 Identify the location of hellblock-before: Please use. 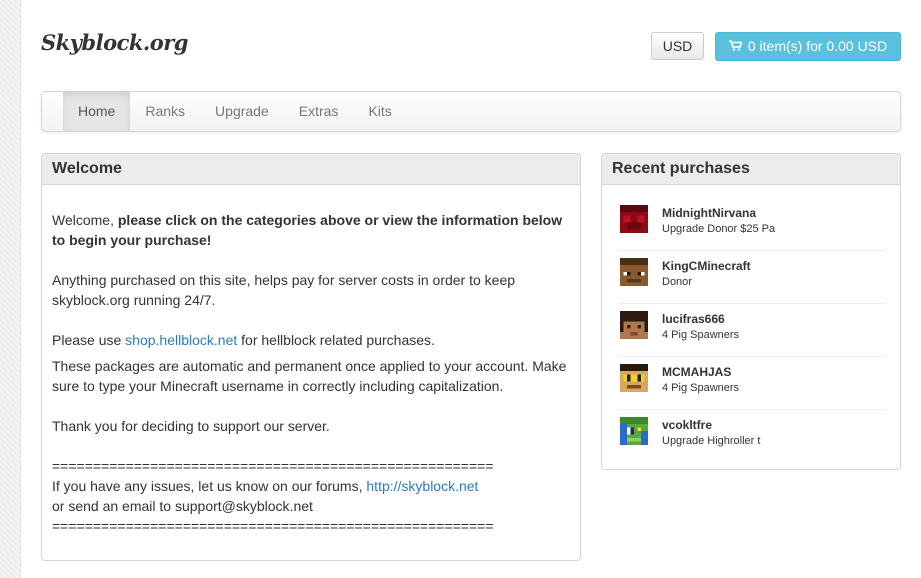
(89, 340).